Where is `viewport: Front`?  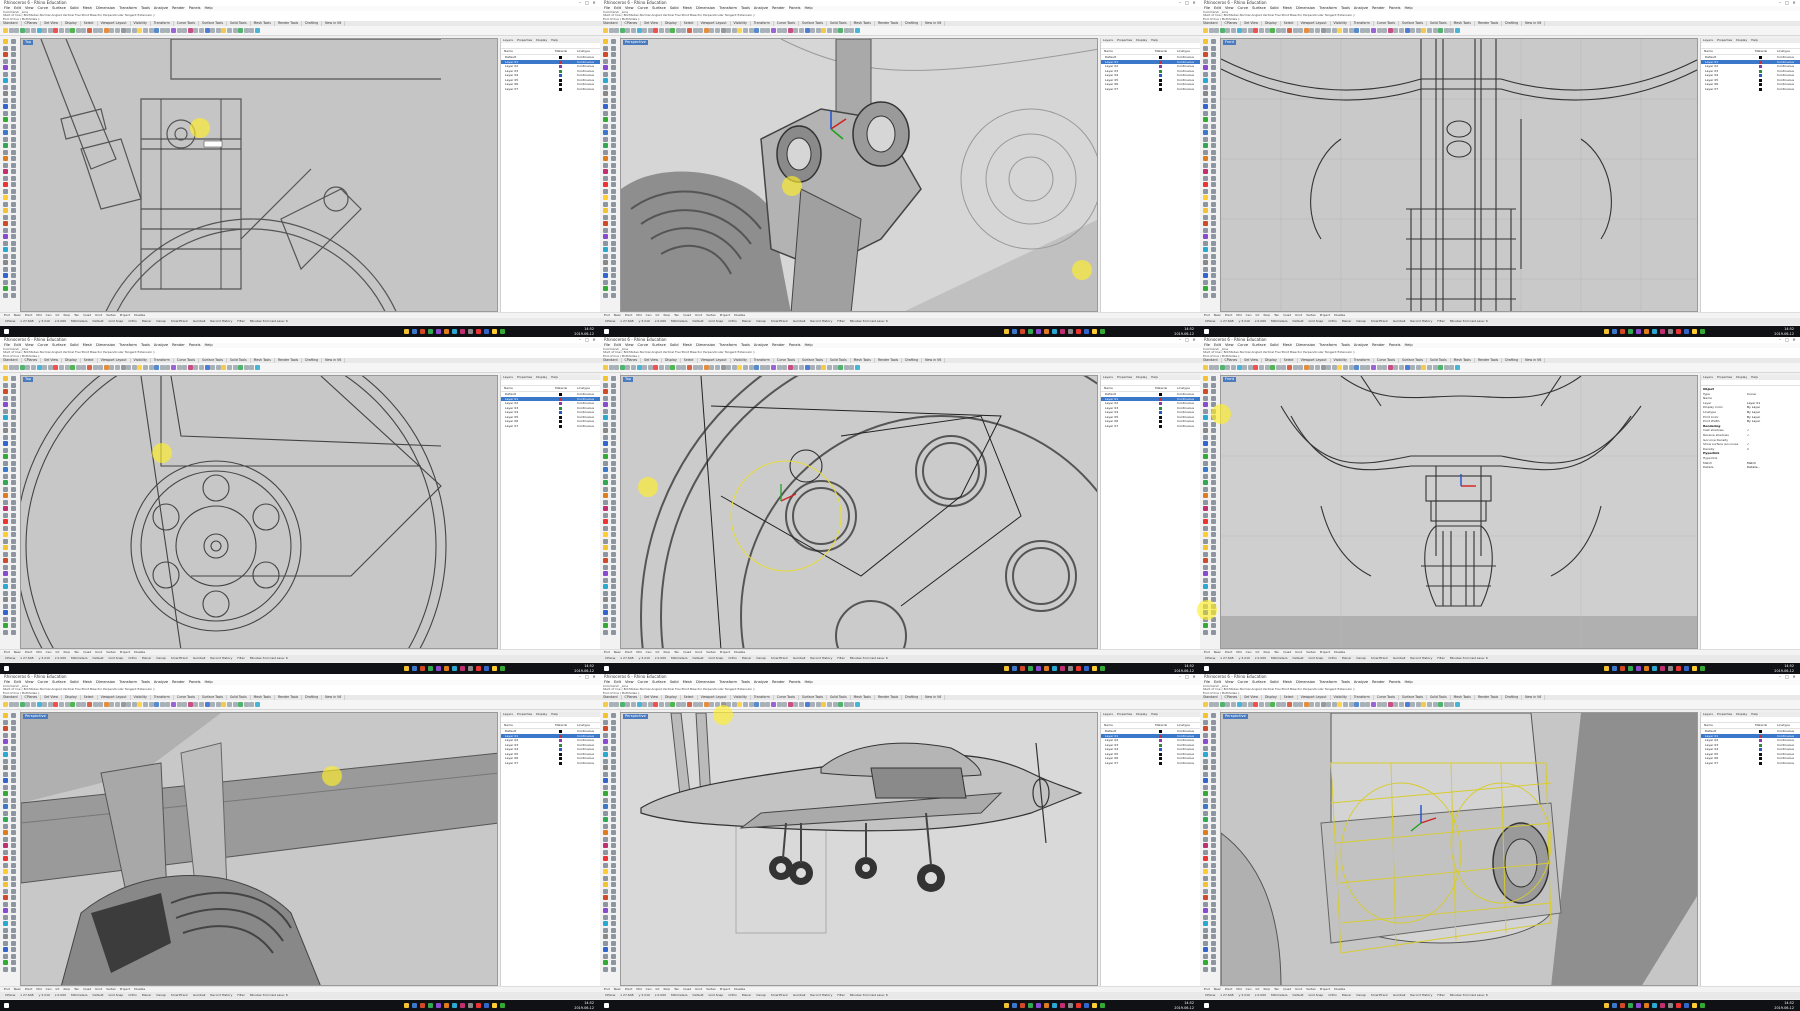
viewport: Front is located at coordinates (1459, 175).